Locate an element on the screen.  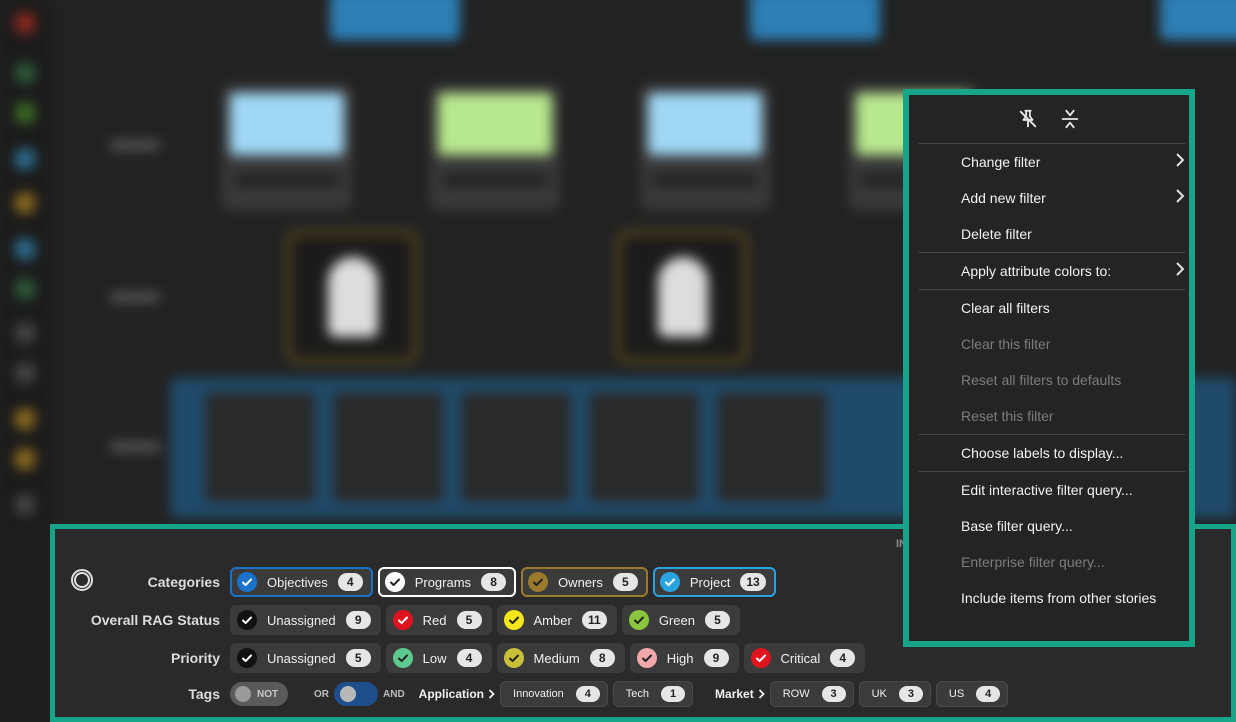
menu-item-change-filter: Change filter is located at coordinates (1049, 162).